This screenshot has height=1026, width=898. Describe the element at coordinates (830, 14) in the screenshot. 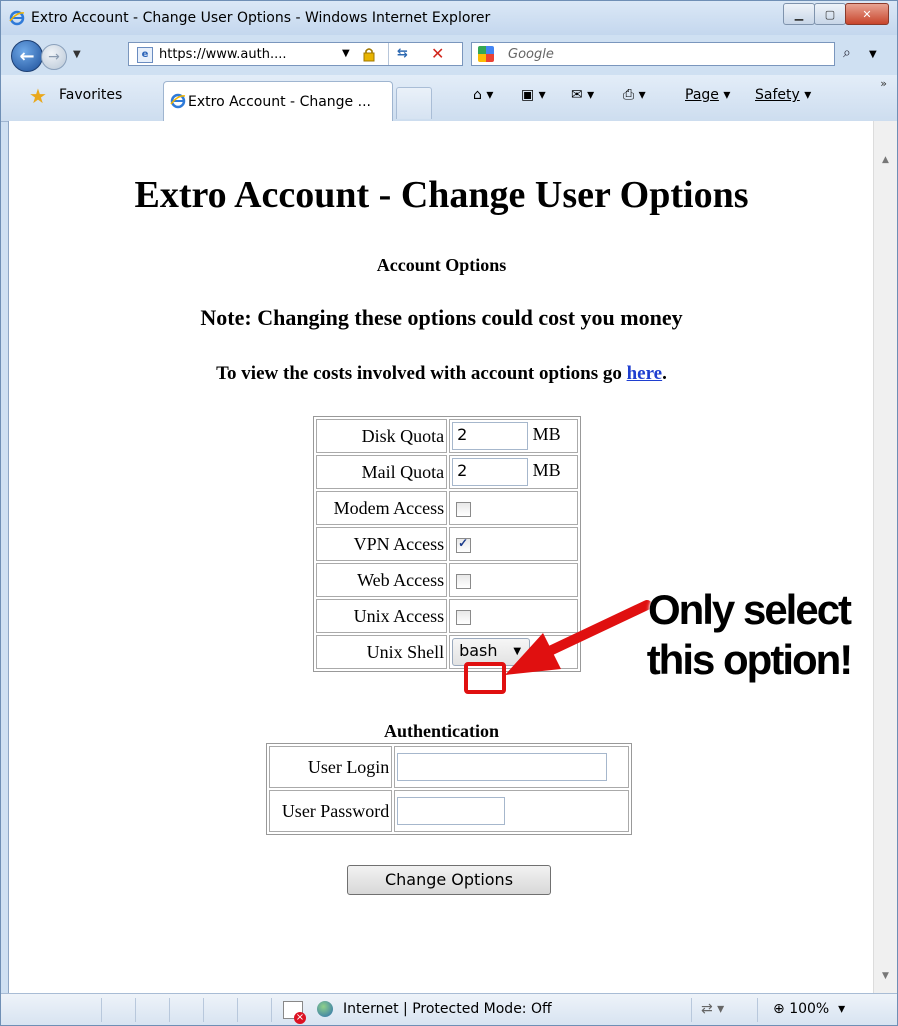

I see `maximize-button: ▢` at that location.